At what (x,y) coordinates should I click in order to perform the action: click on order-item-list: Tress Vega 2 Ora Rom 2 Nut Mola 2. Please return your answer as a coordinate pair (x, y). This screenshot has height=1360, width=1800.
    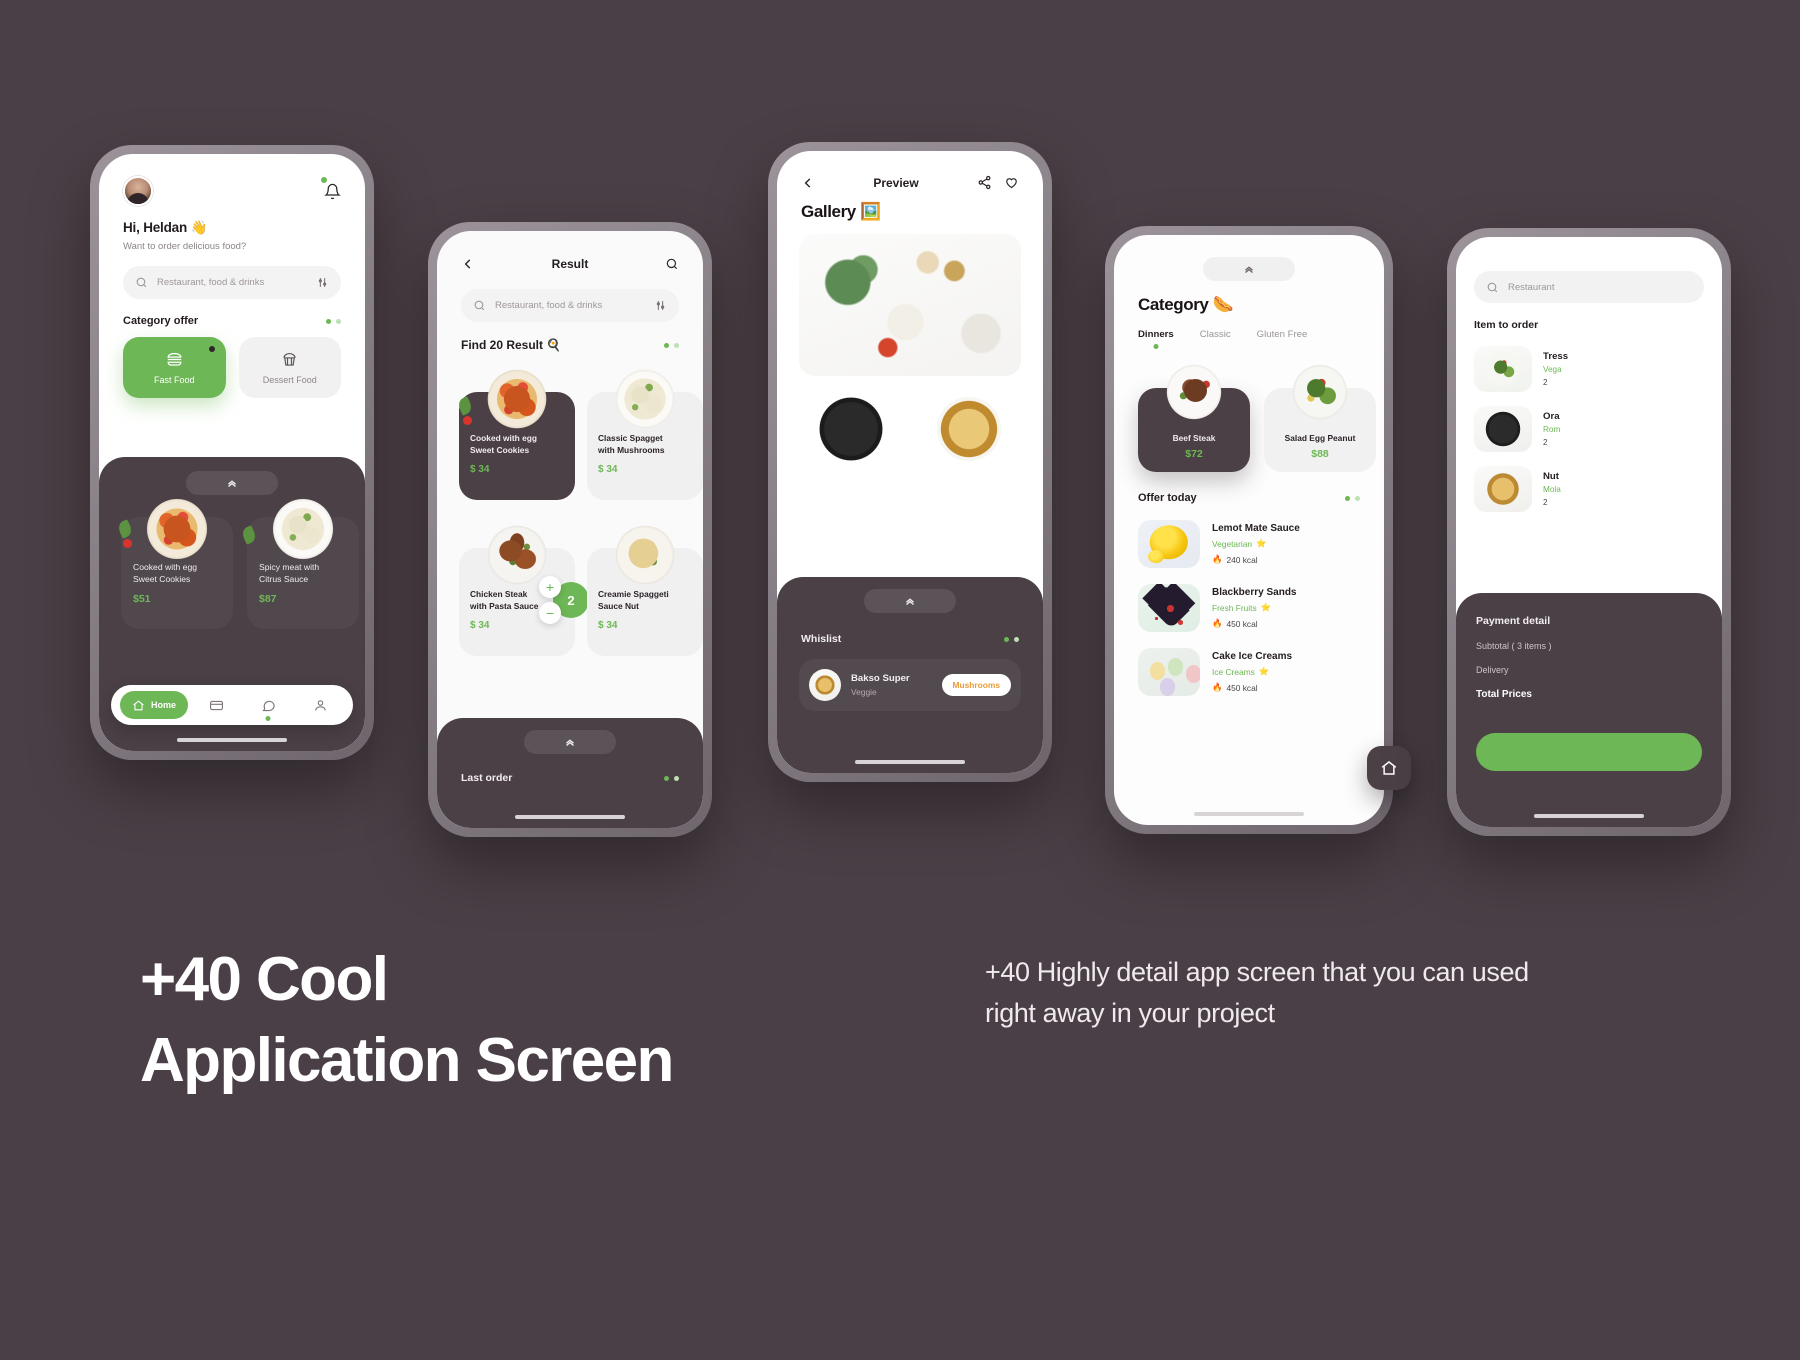
    Looking at the image, I should click on (1589, 429).